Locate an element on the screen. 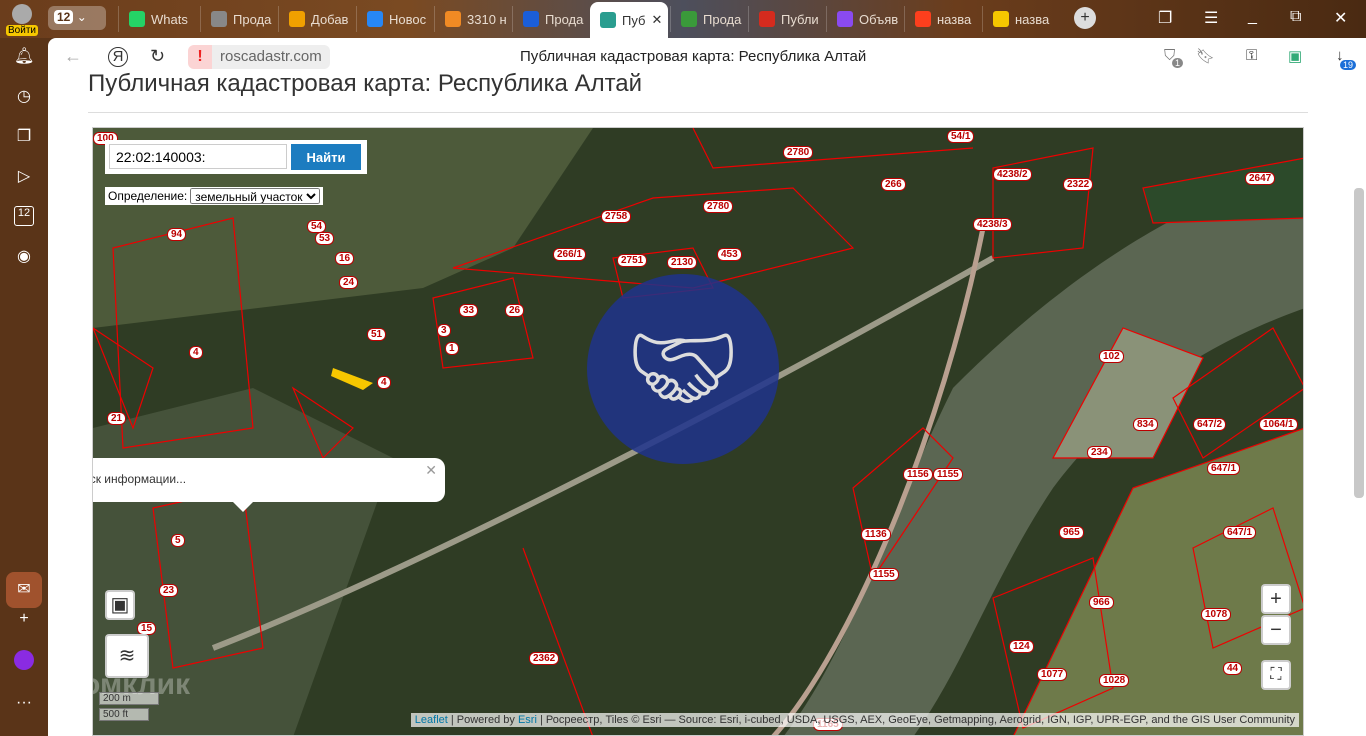 The width and height of the screenshot is (1366, 736). parcel-label: 1028 is located at coordinates (1114, 680).